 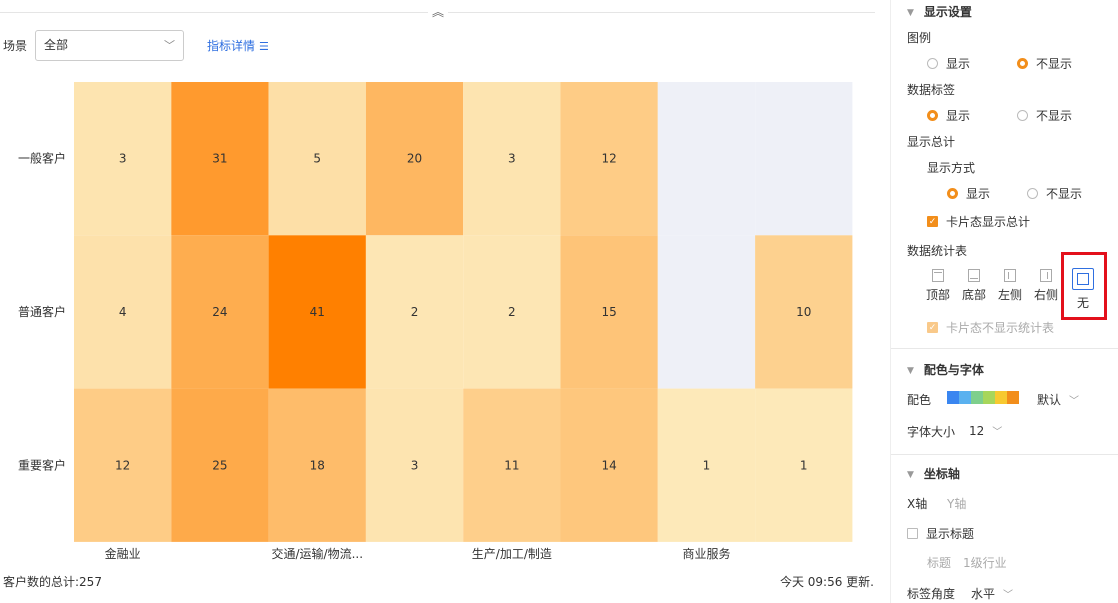 I want to click on mode-hide-radio: 不显示, so click(x=1054, y=193).